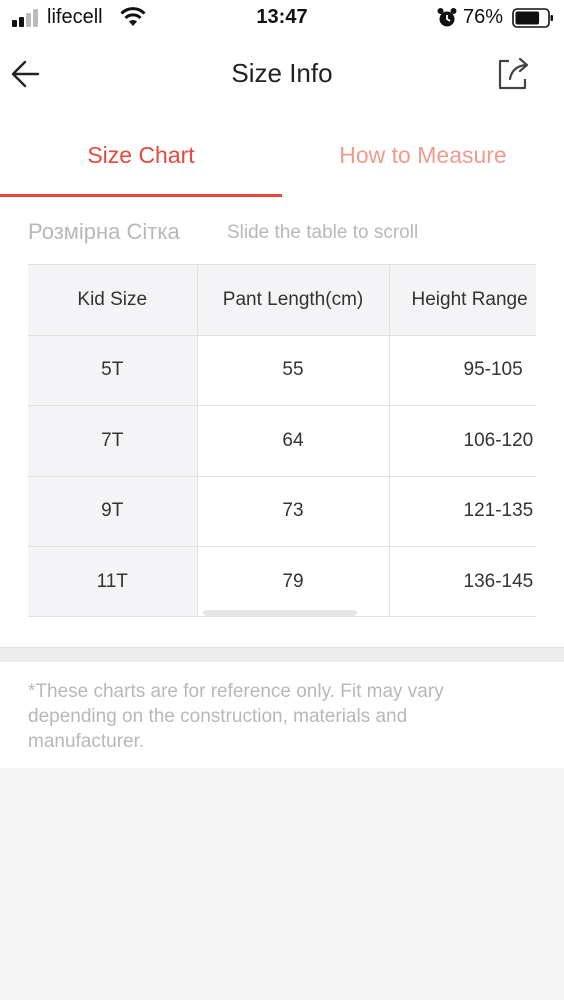  What do you see at coordinates (532, 18) in the screenshot?
I see `battery-icon` at bounding box center [532, 18].